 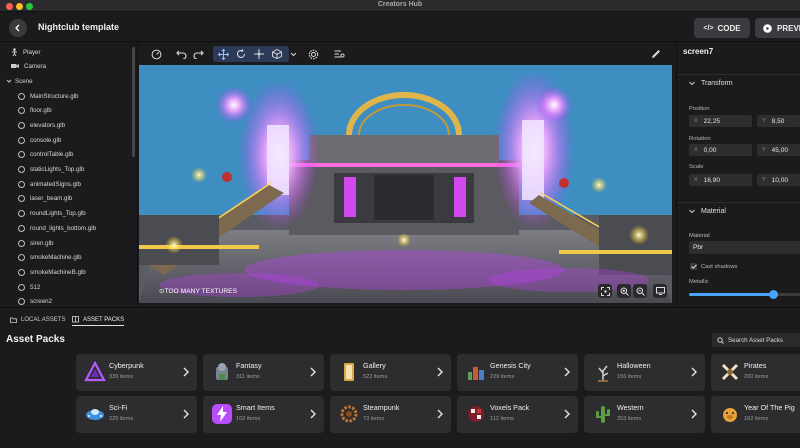 What do you see at coordinates (293, 54) in the screenshot?
I see `tool-options-dropdown` at bounding box center [293, 54].